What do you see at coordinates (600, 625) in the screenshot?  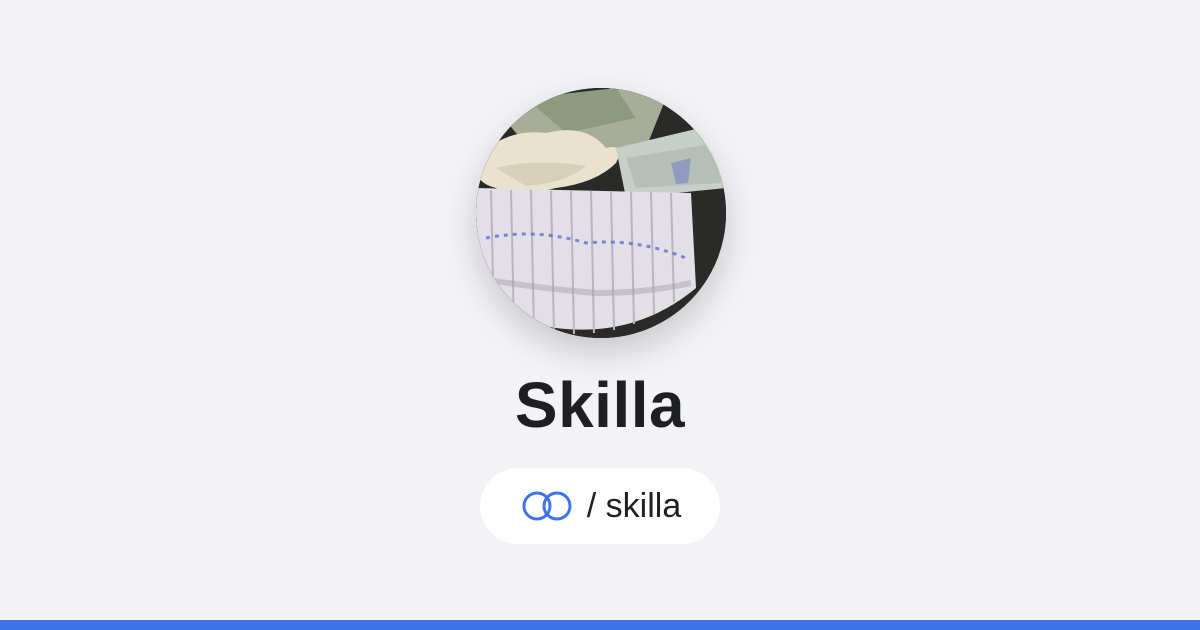 I see `accent-bar` at bounding box center [600, 625].